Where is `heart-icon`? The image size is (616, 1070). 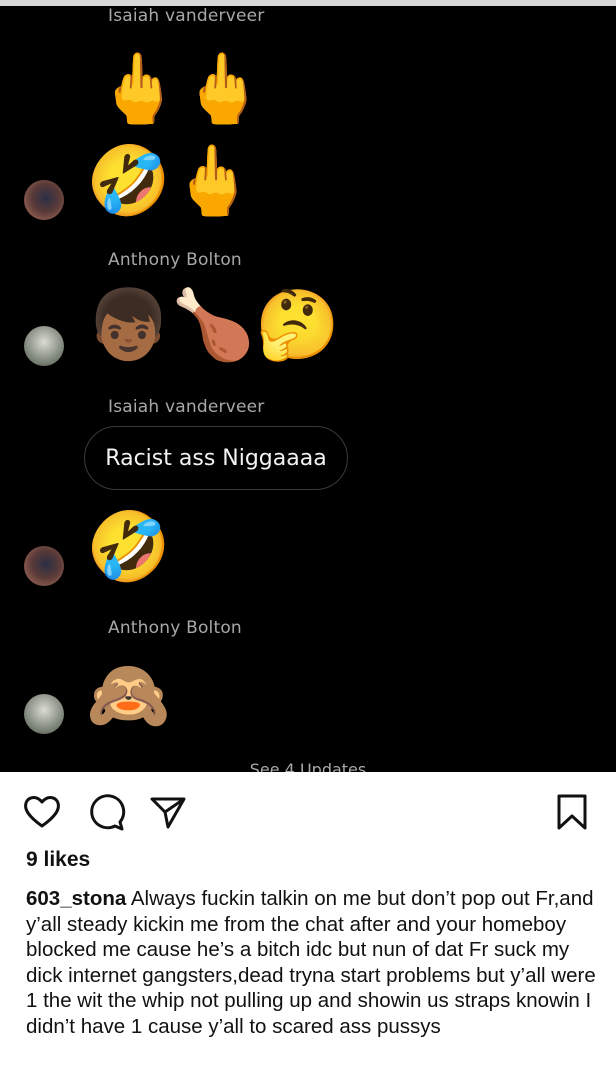 heart-icon is located at coordinates (42, 812).